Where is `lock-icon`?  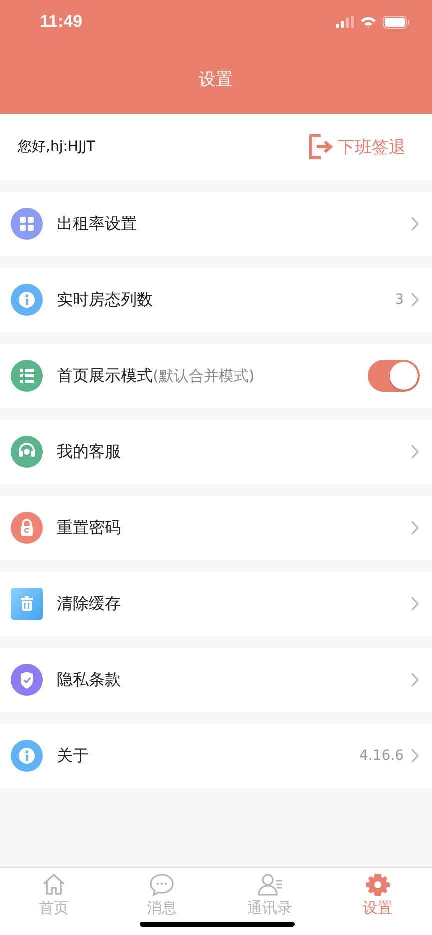
lock-icon is located at coordinates (27, 528).